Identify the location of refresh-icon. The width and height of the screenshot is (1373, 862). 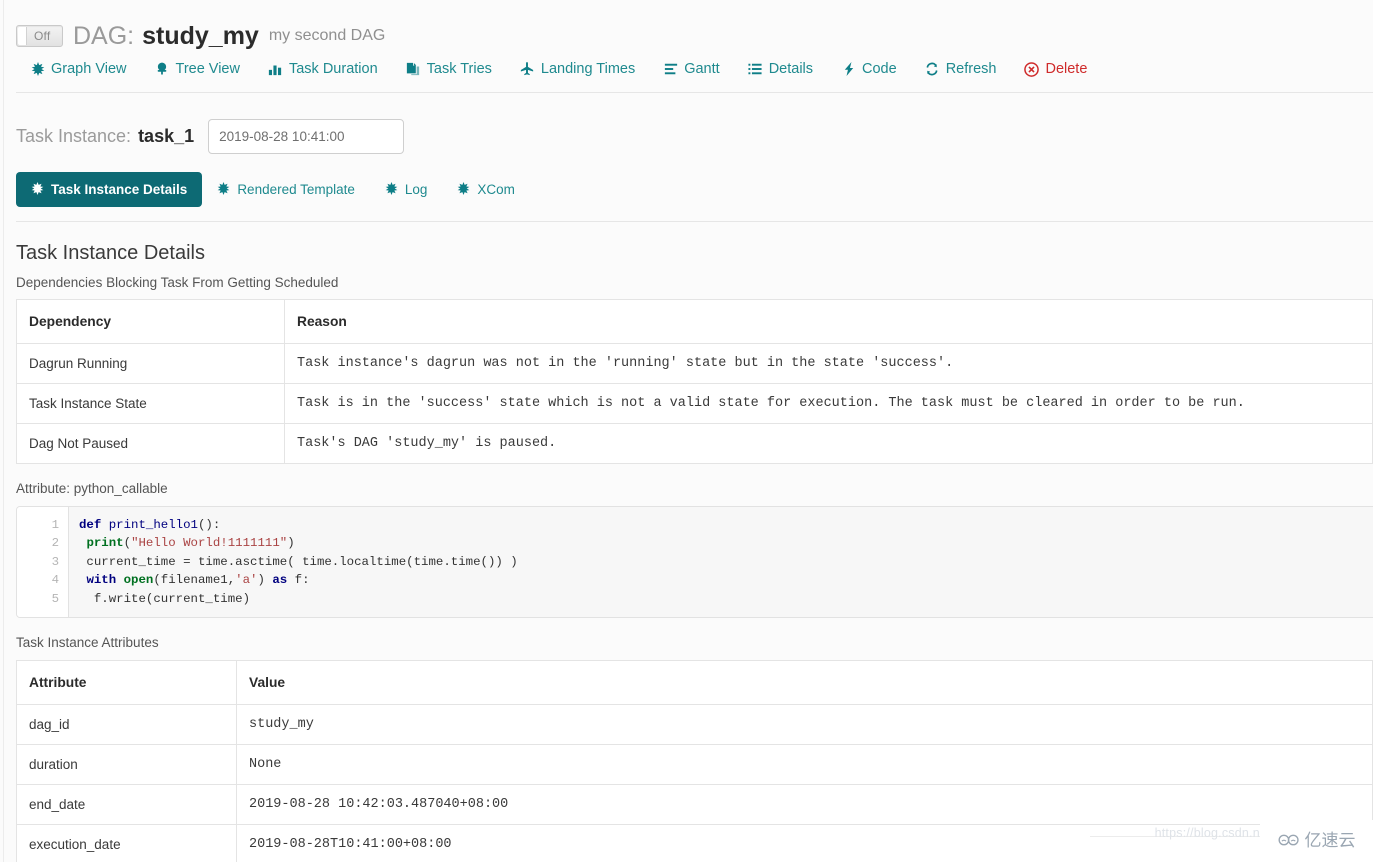
(932, 69).